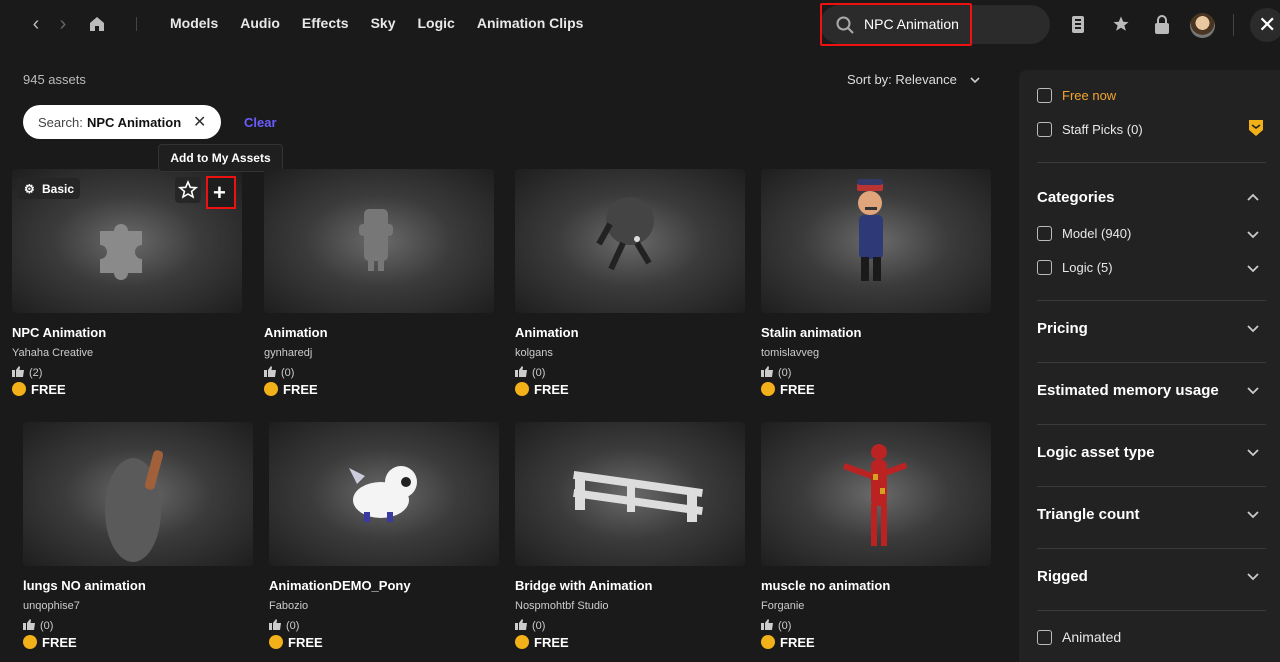 The image size is (1280, 662). Describe the element at coordinates (1044, 637) in the screenshot. I see `animated-checkbox` at that location.